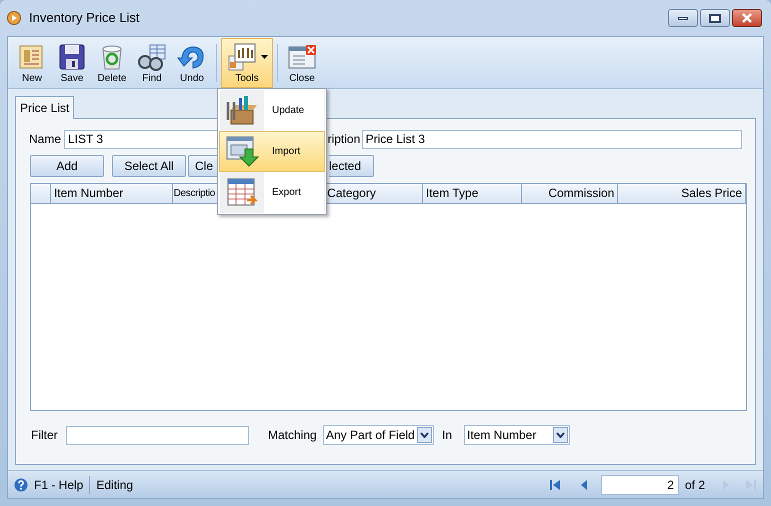  I want to click on first-page-icon, so click(554, 484).